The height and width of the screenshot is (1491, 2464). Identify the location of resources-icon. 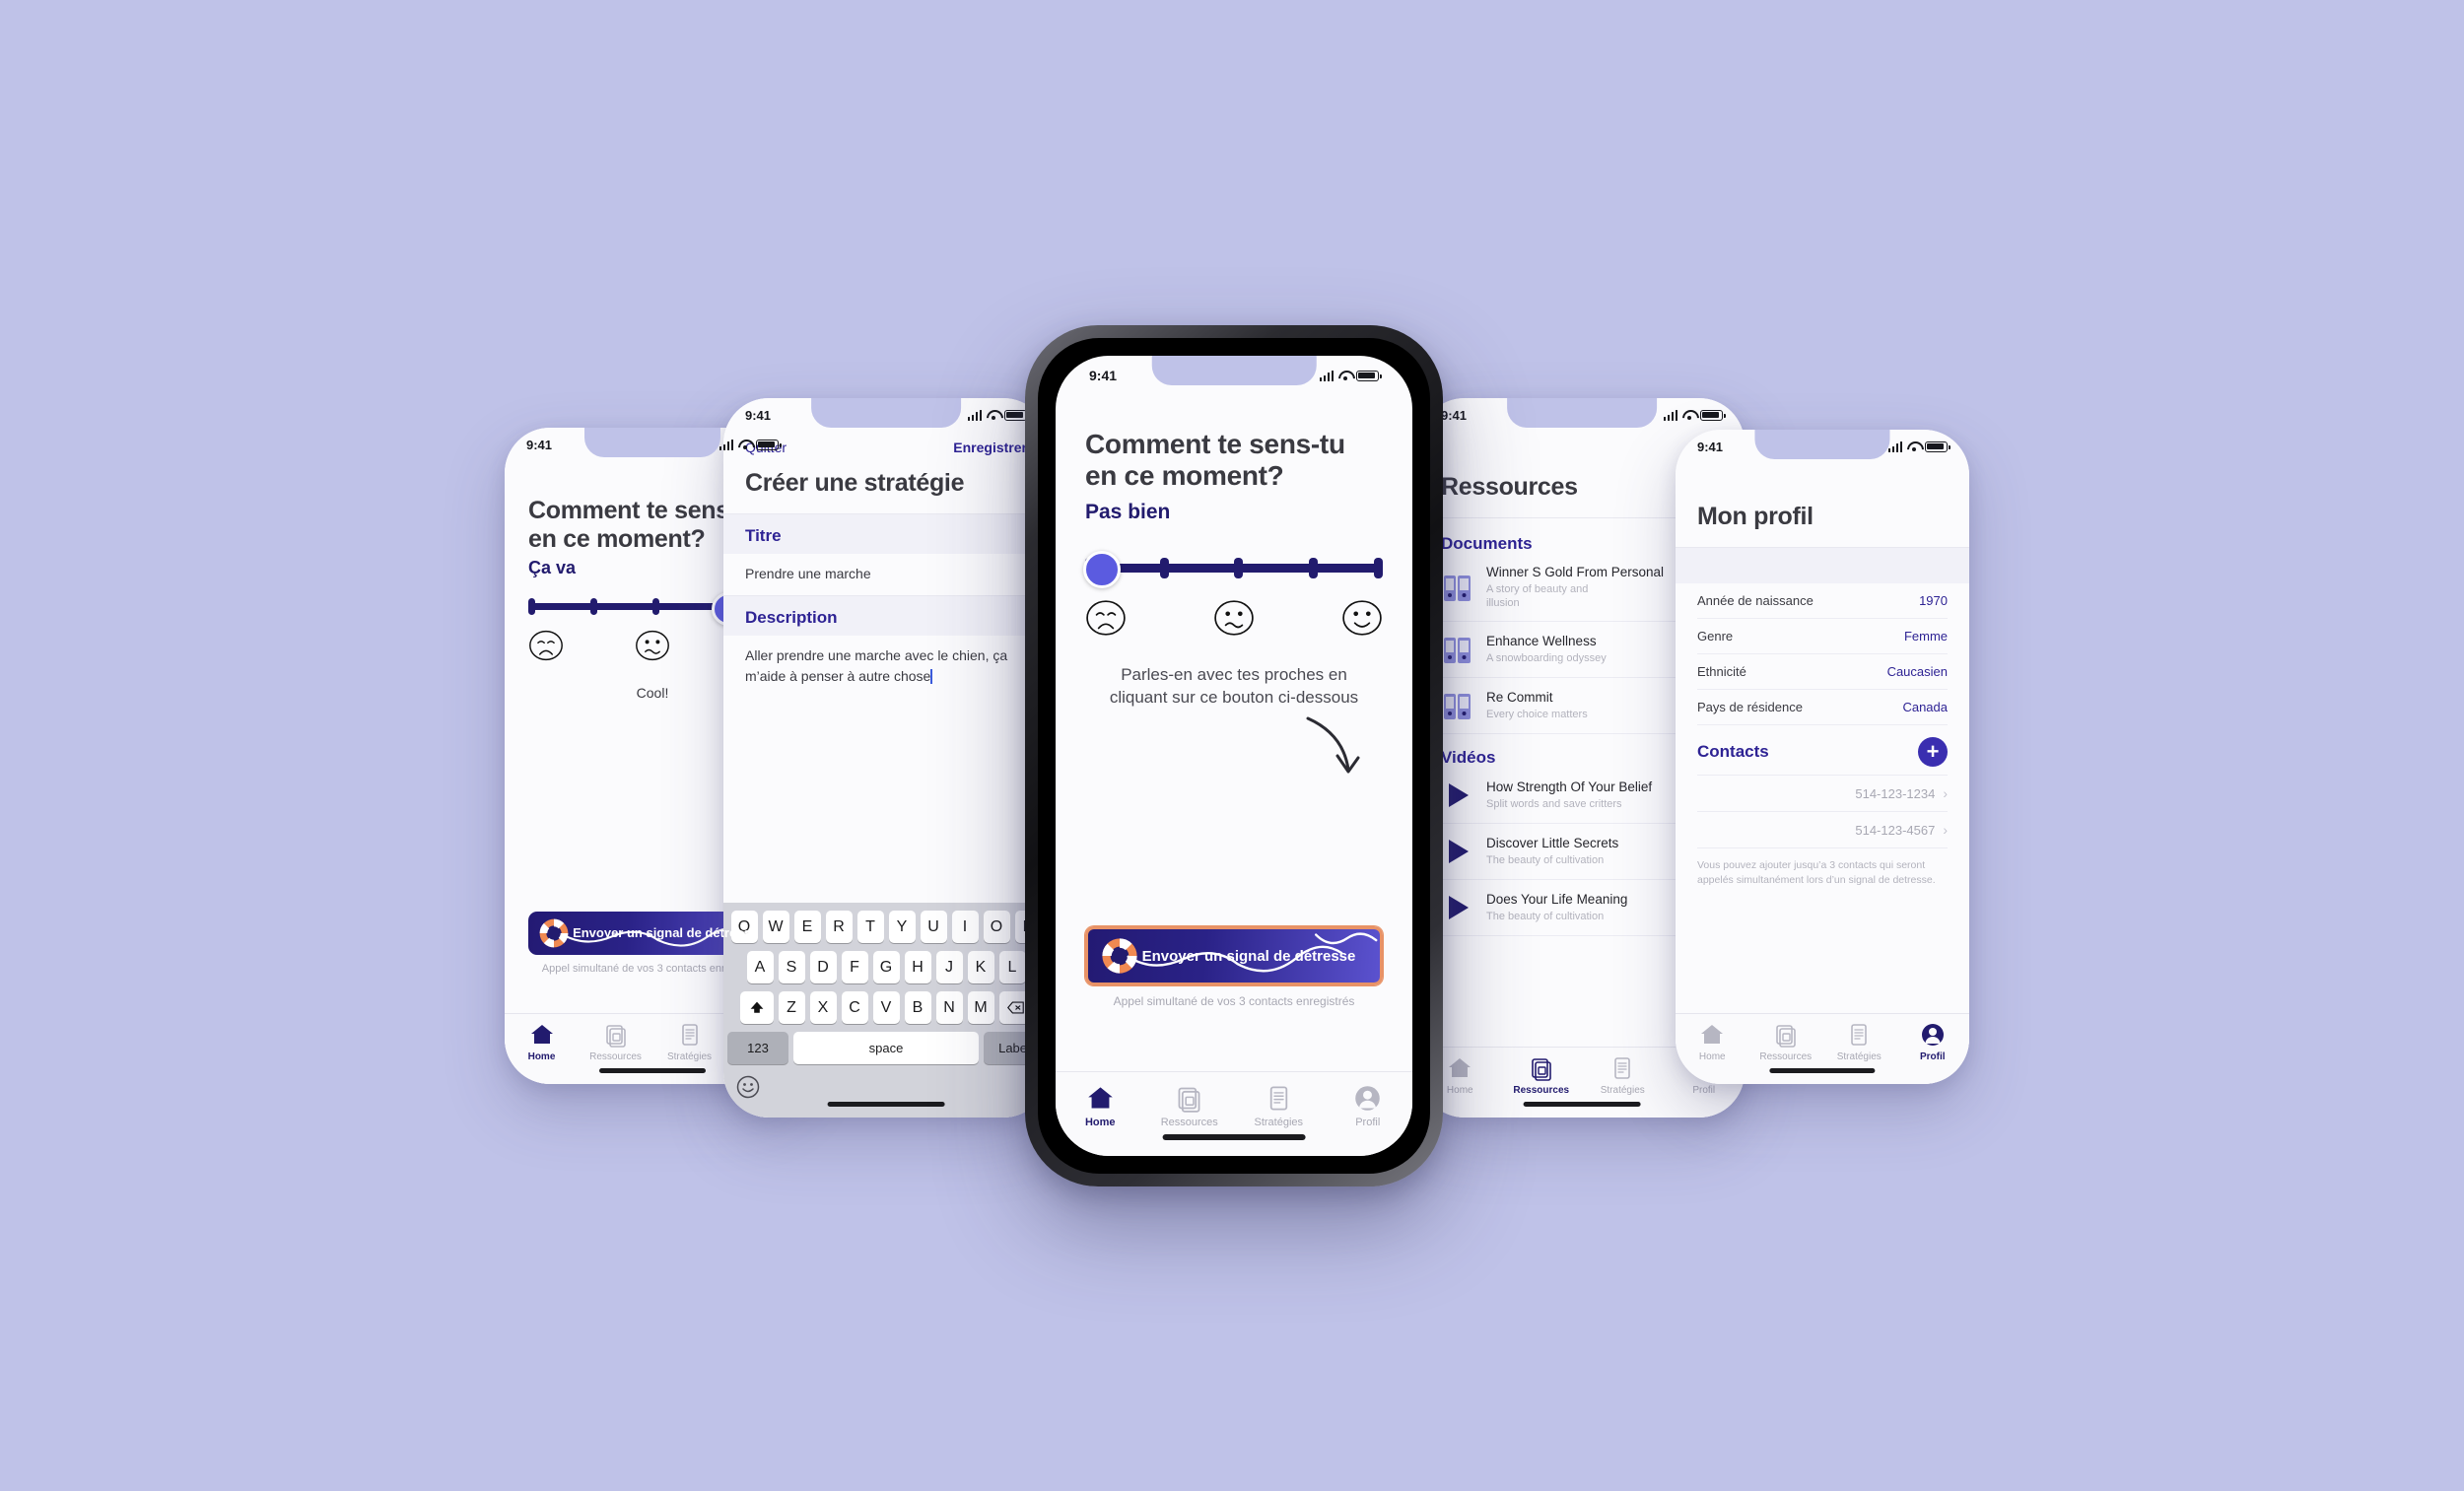
(1541, 1070).